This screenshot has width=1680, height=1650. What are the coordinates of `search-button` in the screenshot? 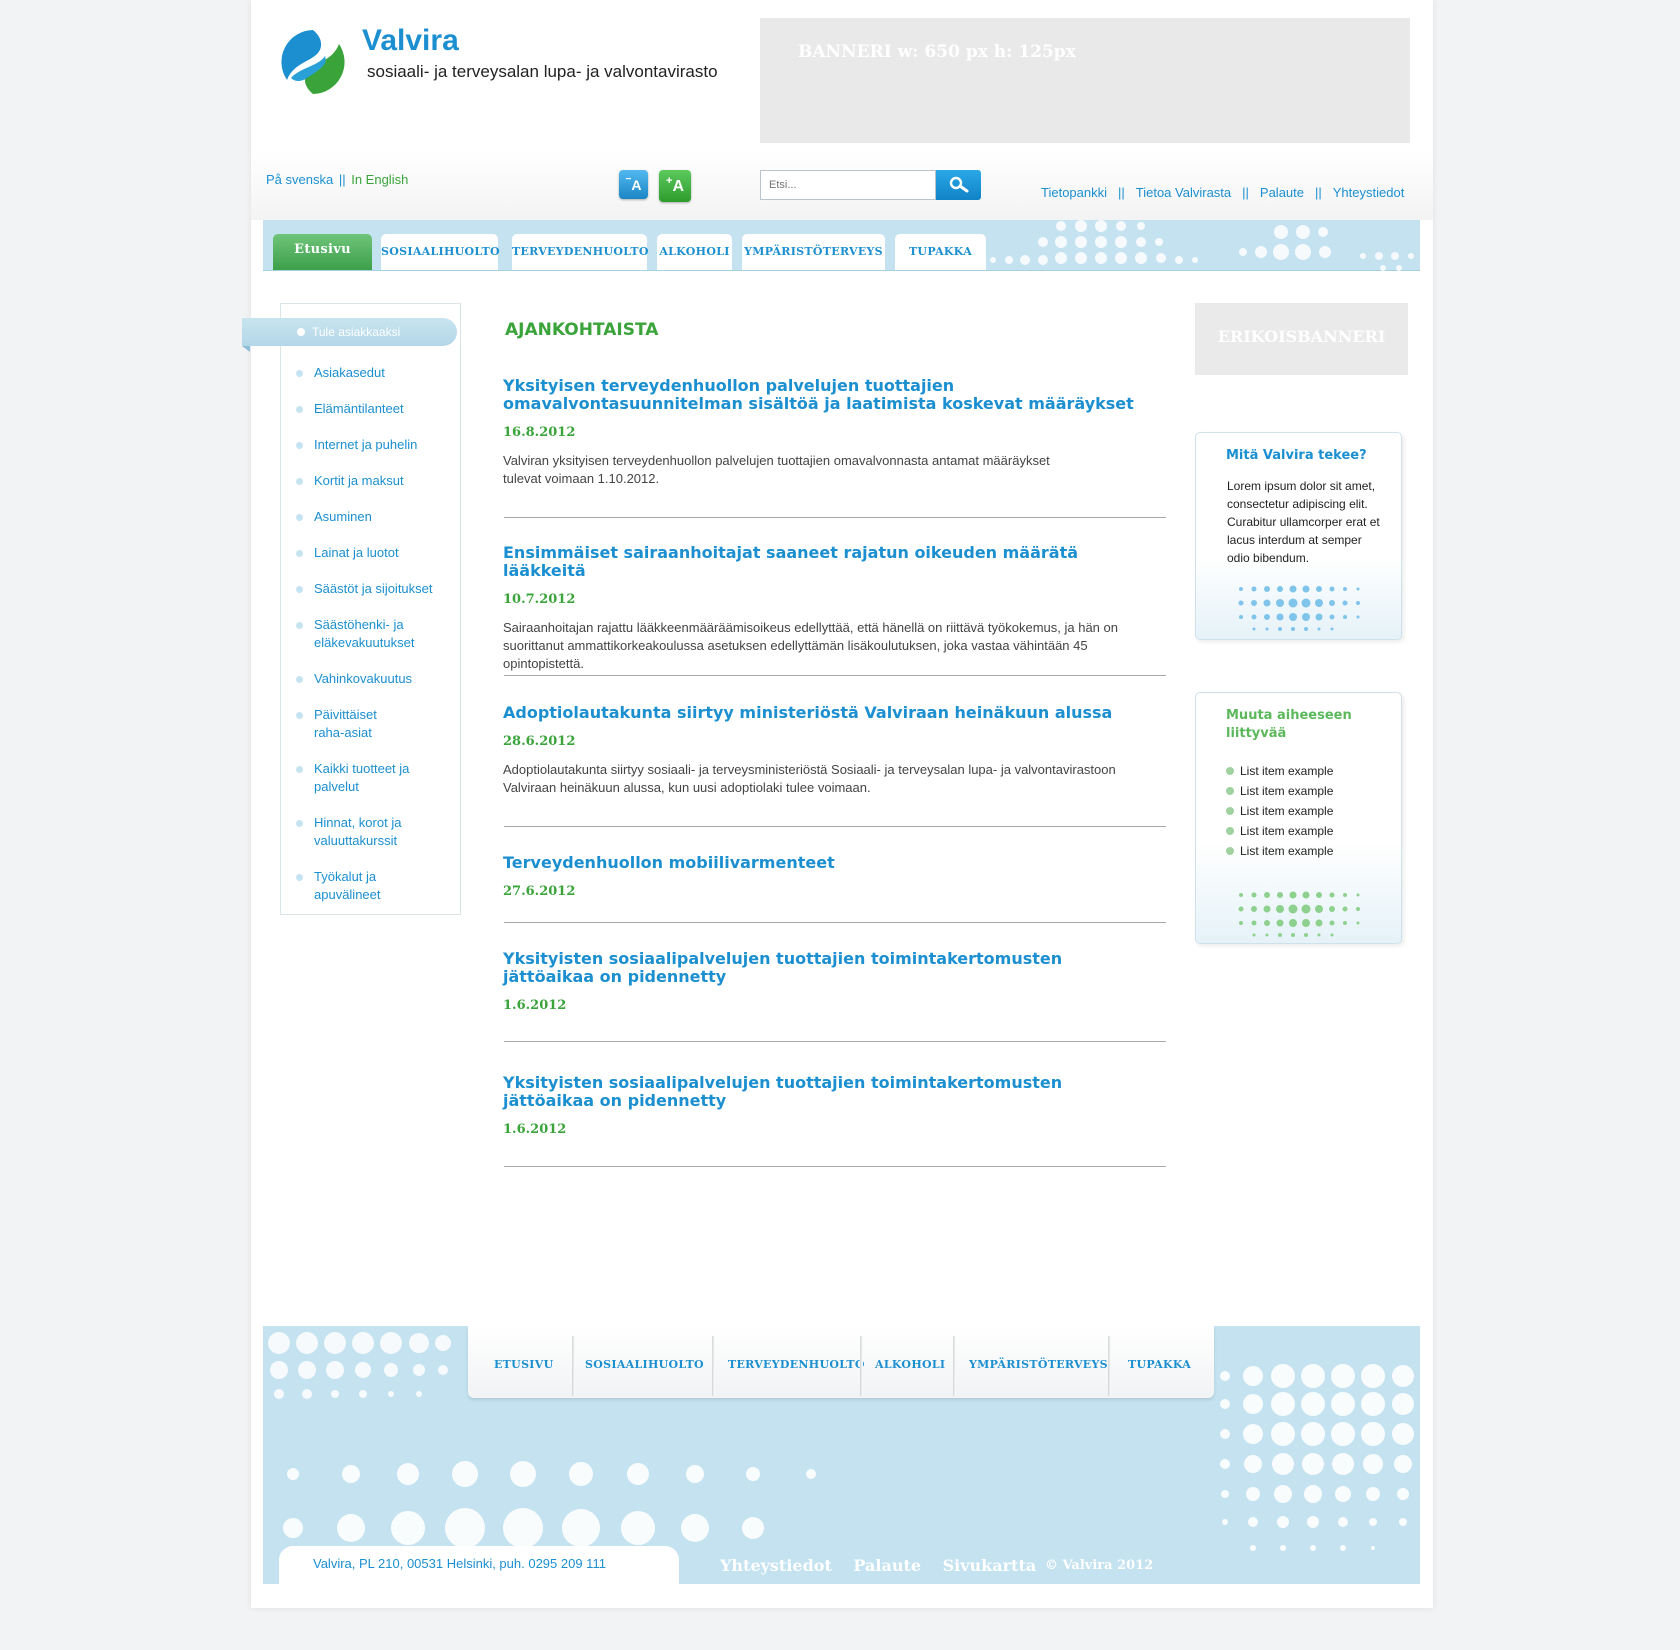 It's located at (958, 185).